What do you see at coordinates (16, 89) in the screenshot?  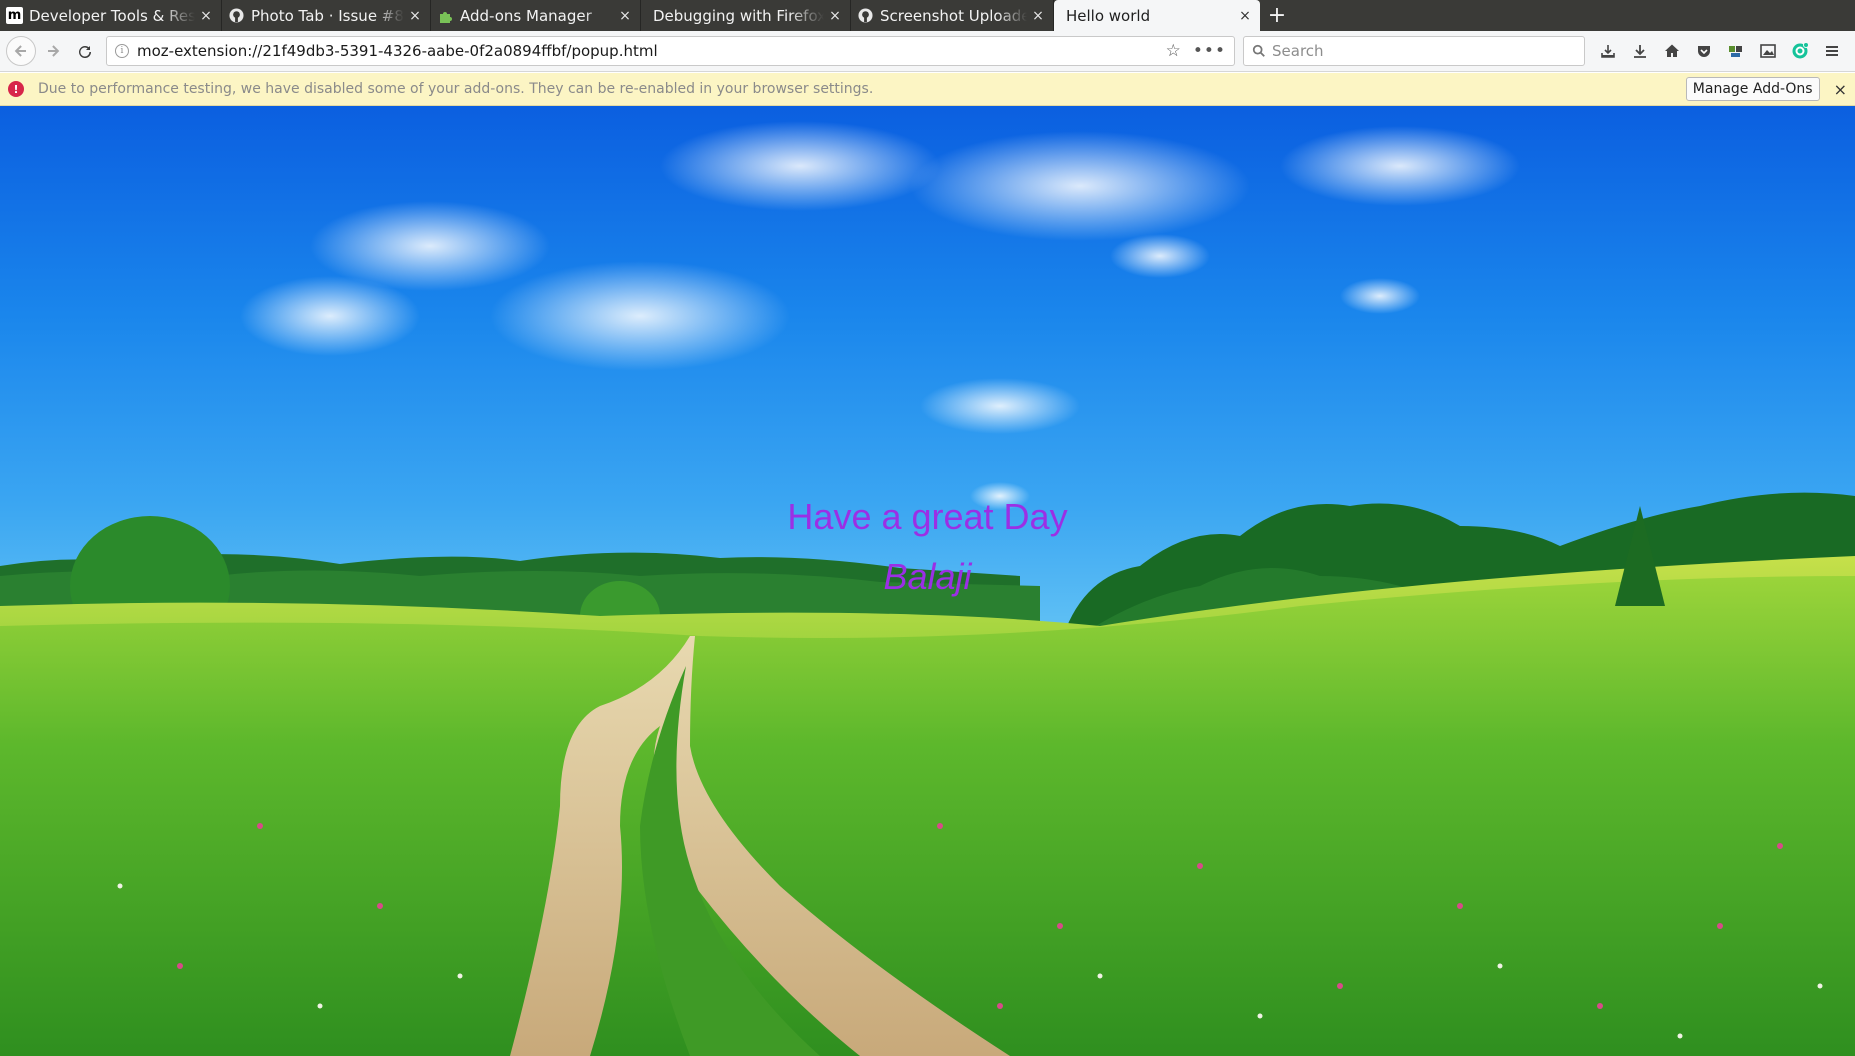 I see `error-icon: !` at bounding box center [16, 89].